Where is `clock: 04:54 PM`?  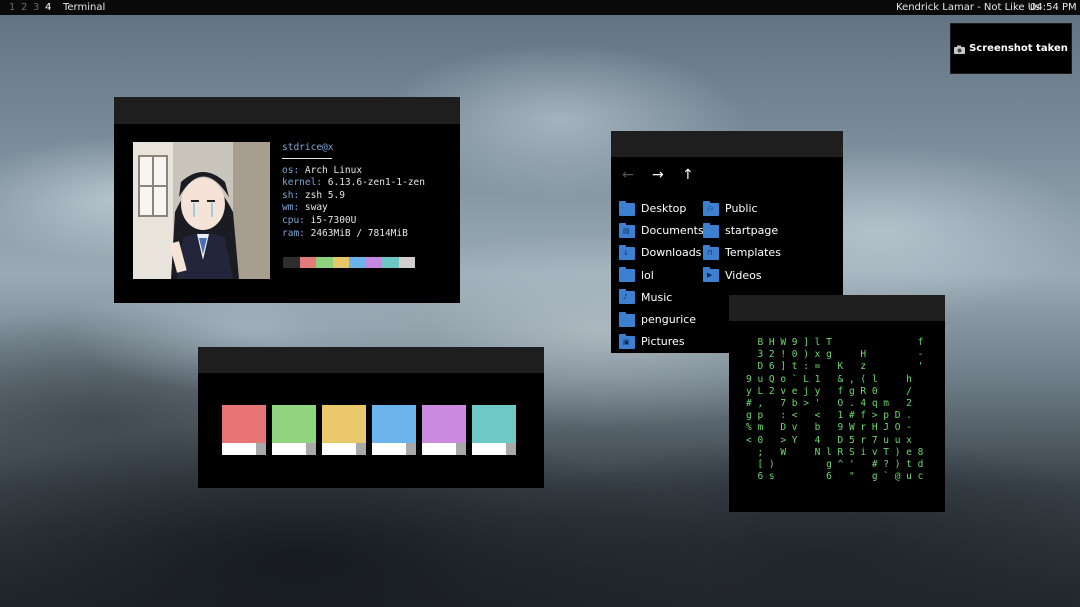
clock: 04:54 PM is located at coordinates (1053, 7).